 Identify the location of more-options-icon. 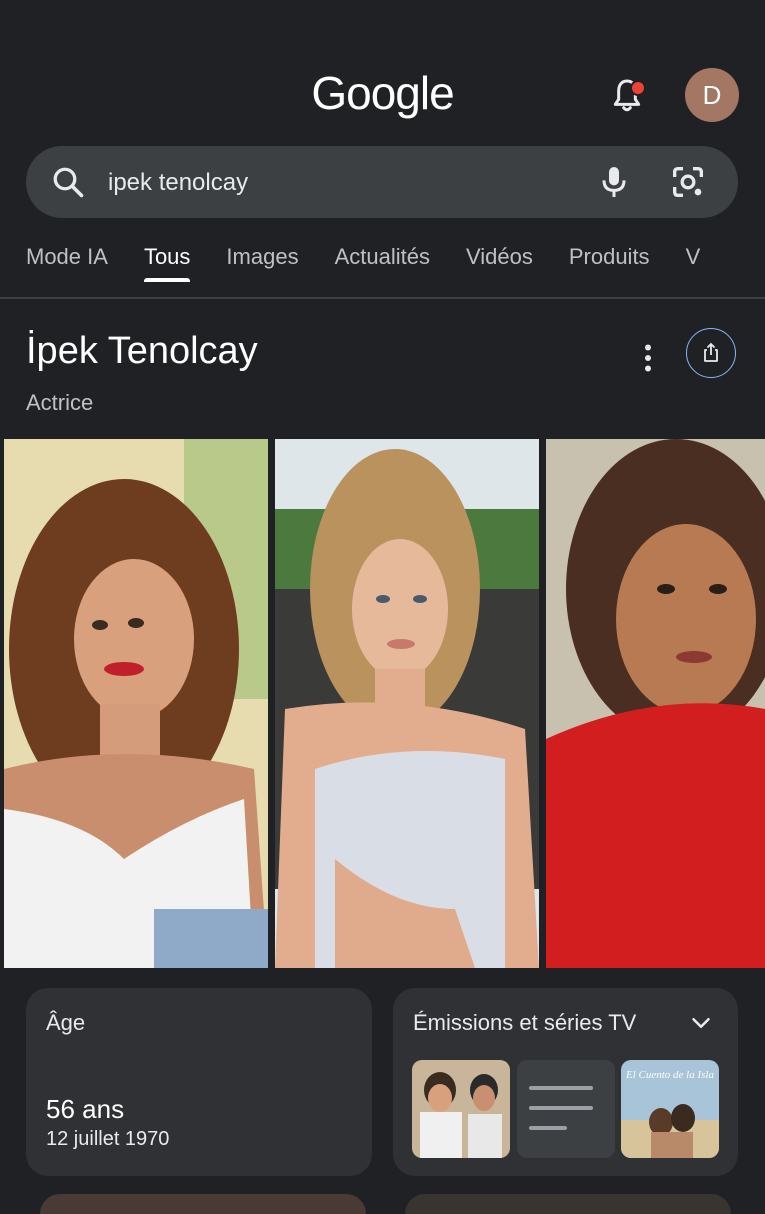
(648, 358).